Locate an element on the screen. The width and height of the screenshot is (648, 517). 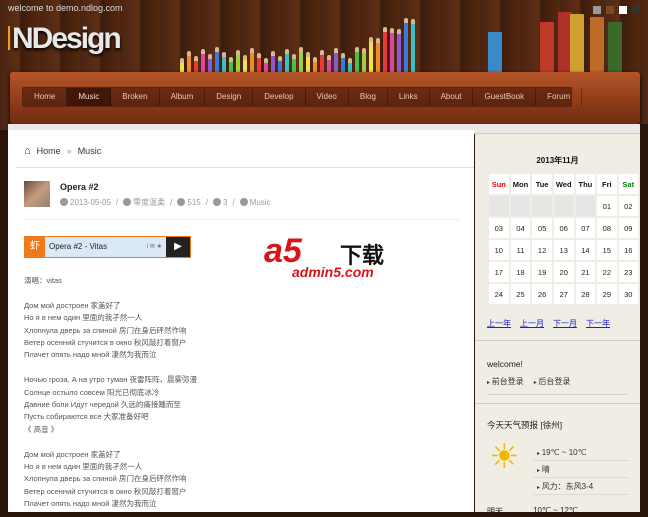
calendar-day: 28 is located at coordinates (585, 294).